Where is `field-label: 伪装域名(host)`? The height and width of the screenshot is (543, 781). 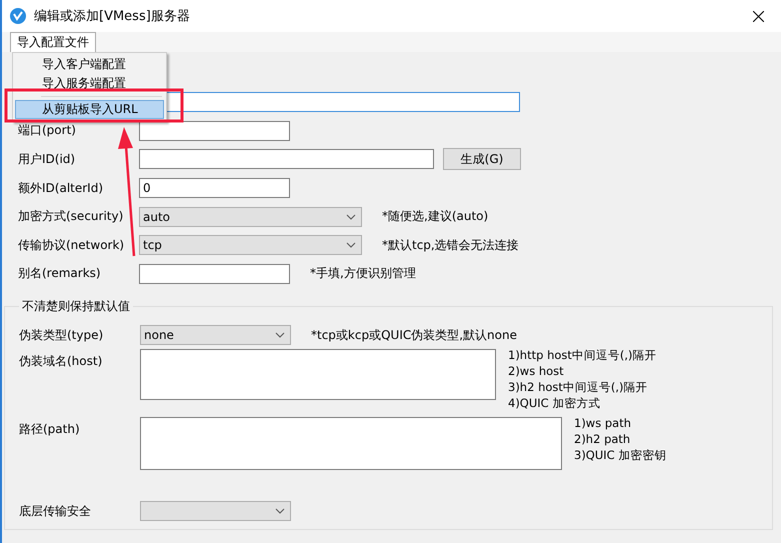
field-label: 伪装域名(host) is located at coordinates (61, 361).